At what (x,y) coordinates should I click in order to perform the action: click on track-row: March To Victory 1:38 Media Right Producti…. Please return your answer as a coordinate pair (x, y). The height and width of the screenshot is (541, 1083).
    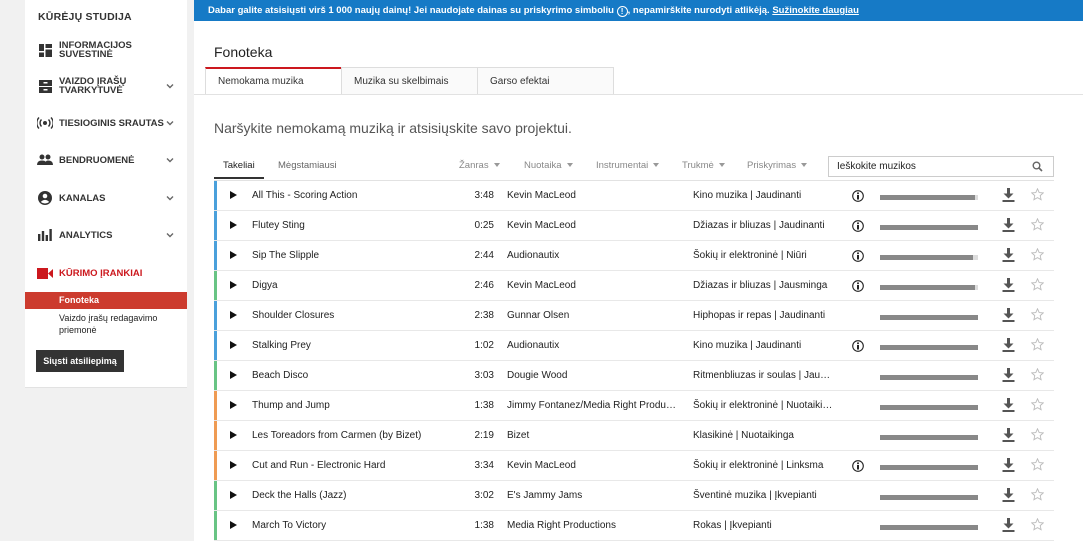
    Looking at the image, I should click on (634, 526).